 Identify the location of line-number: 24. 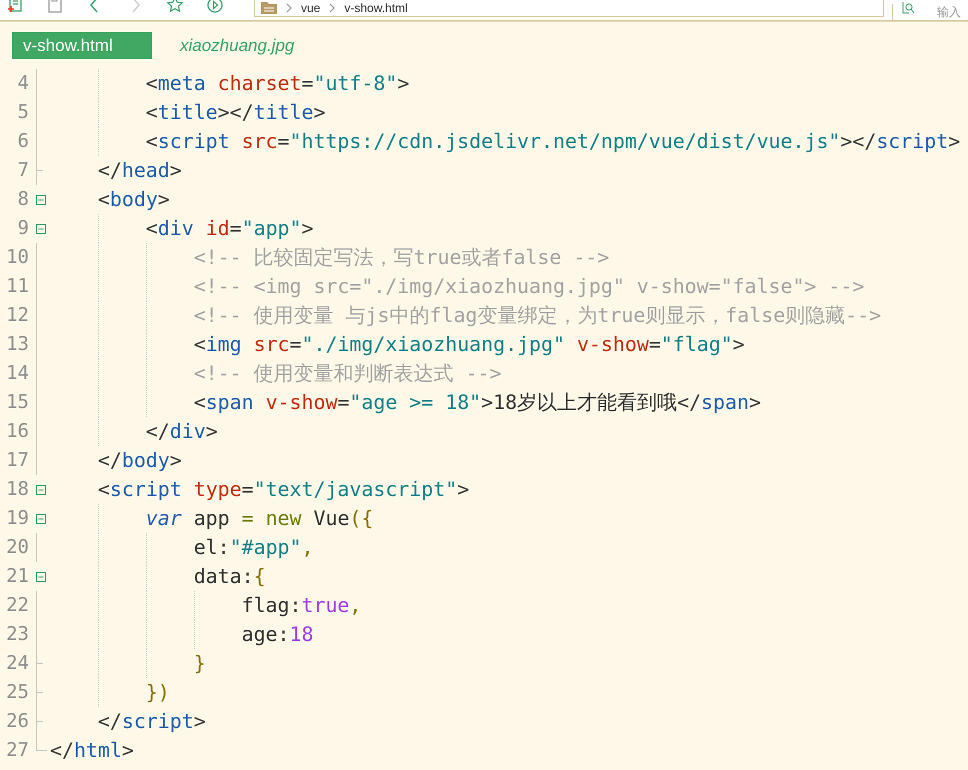
(17, 663).